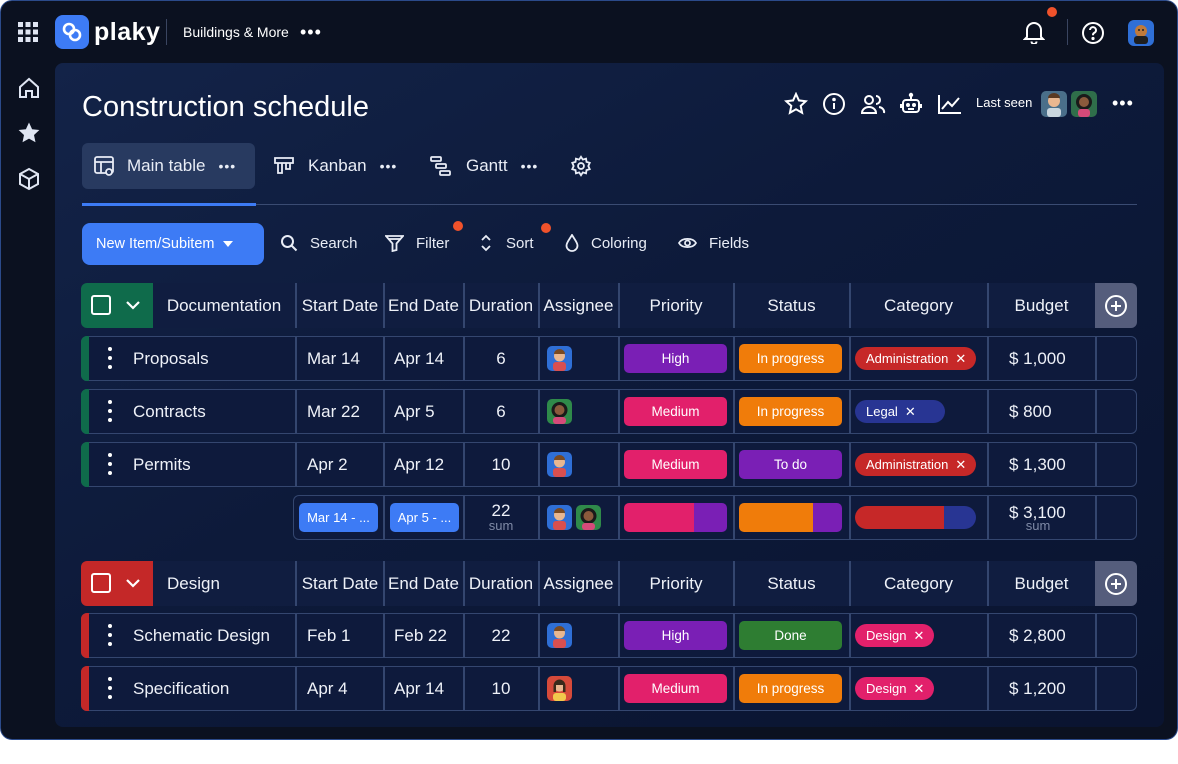 The width and height of the screenshot is (1178, 764). What do you see at coordinates (420, 635) in the screenshot?
I see `end-date: Feb 22` at bounding box center [420, 635].